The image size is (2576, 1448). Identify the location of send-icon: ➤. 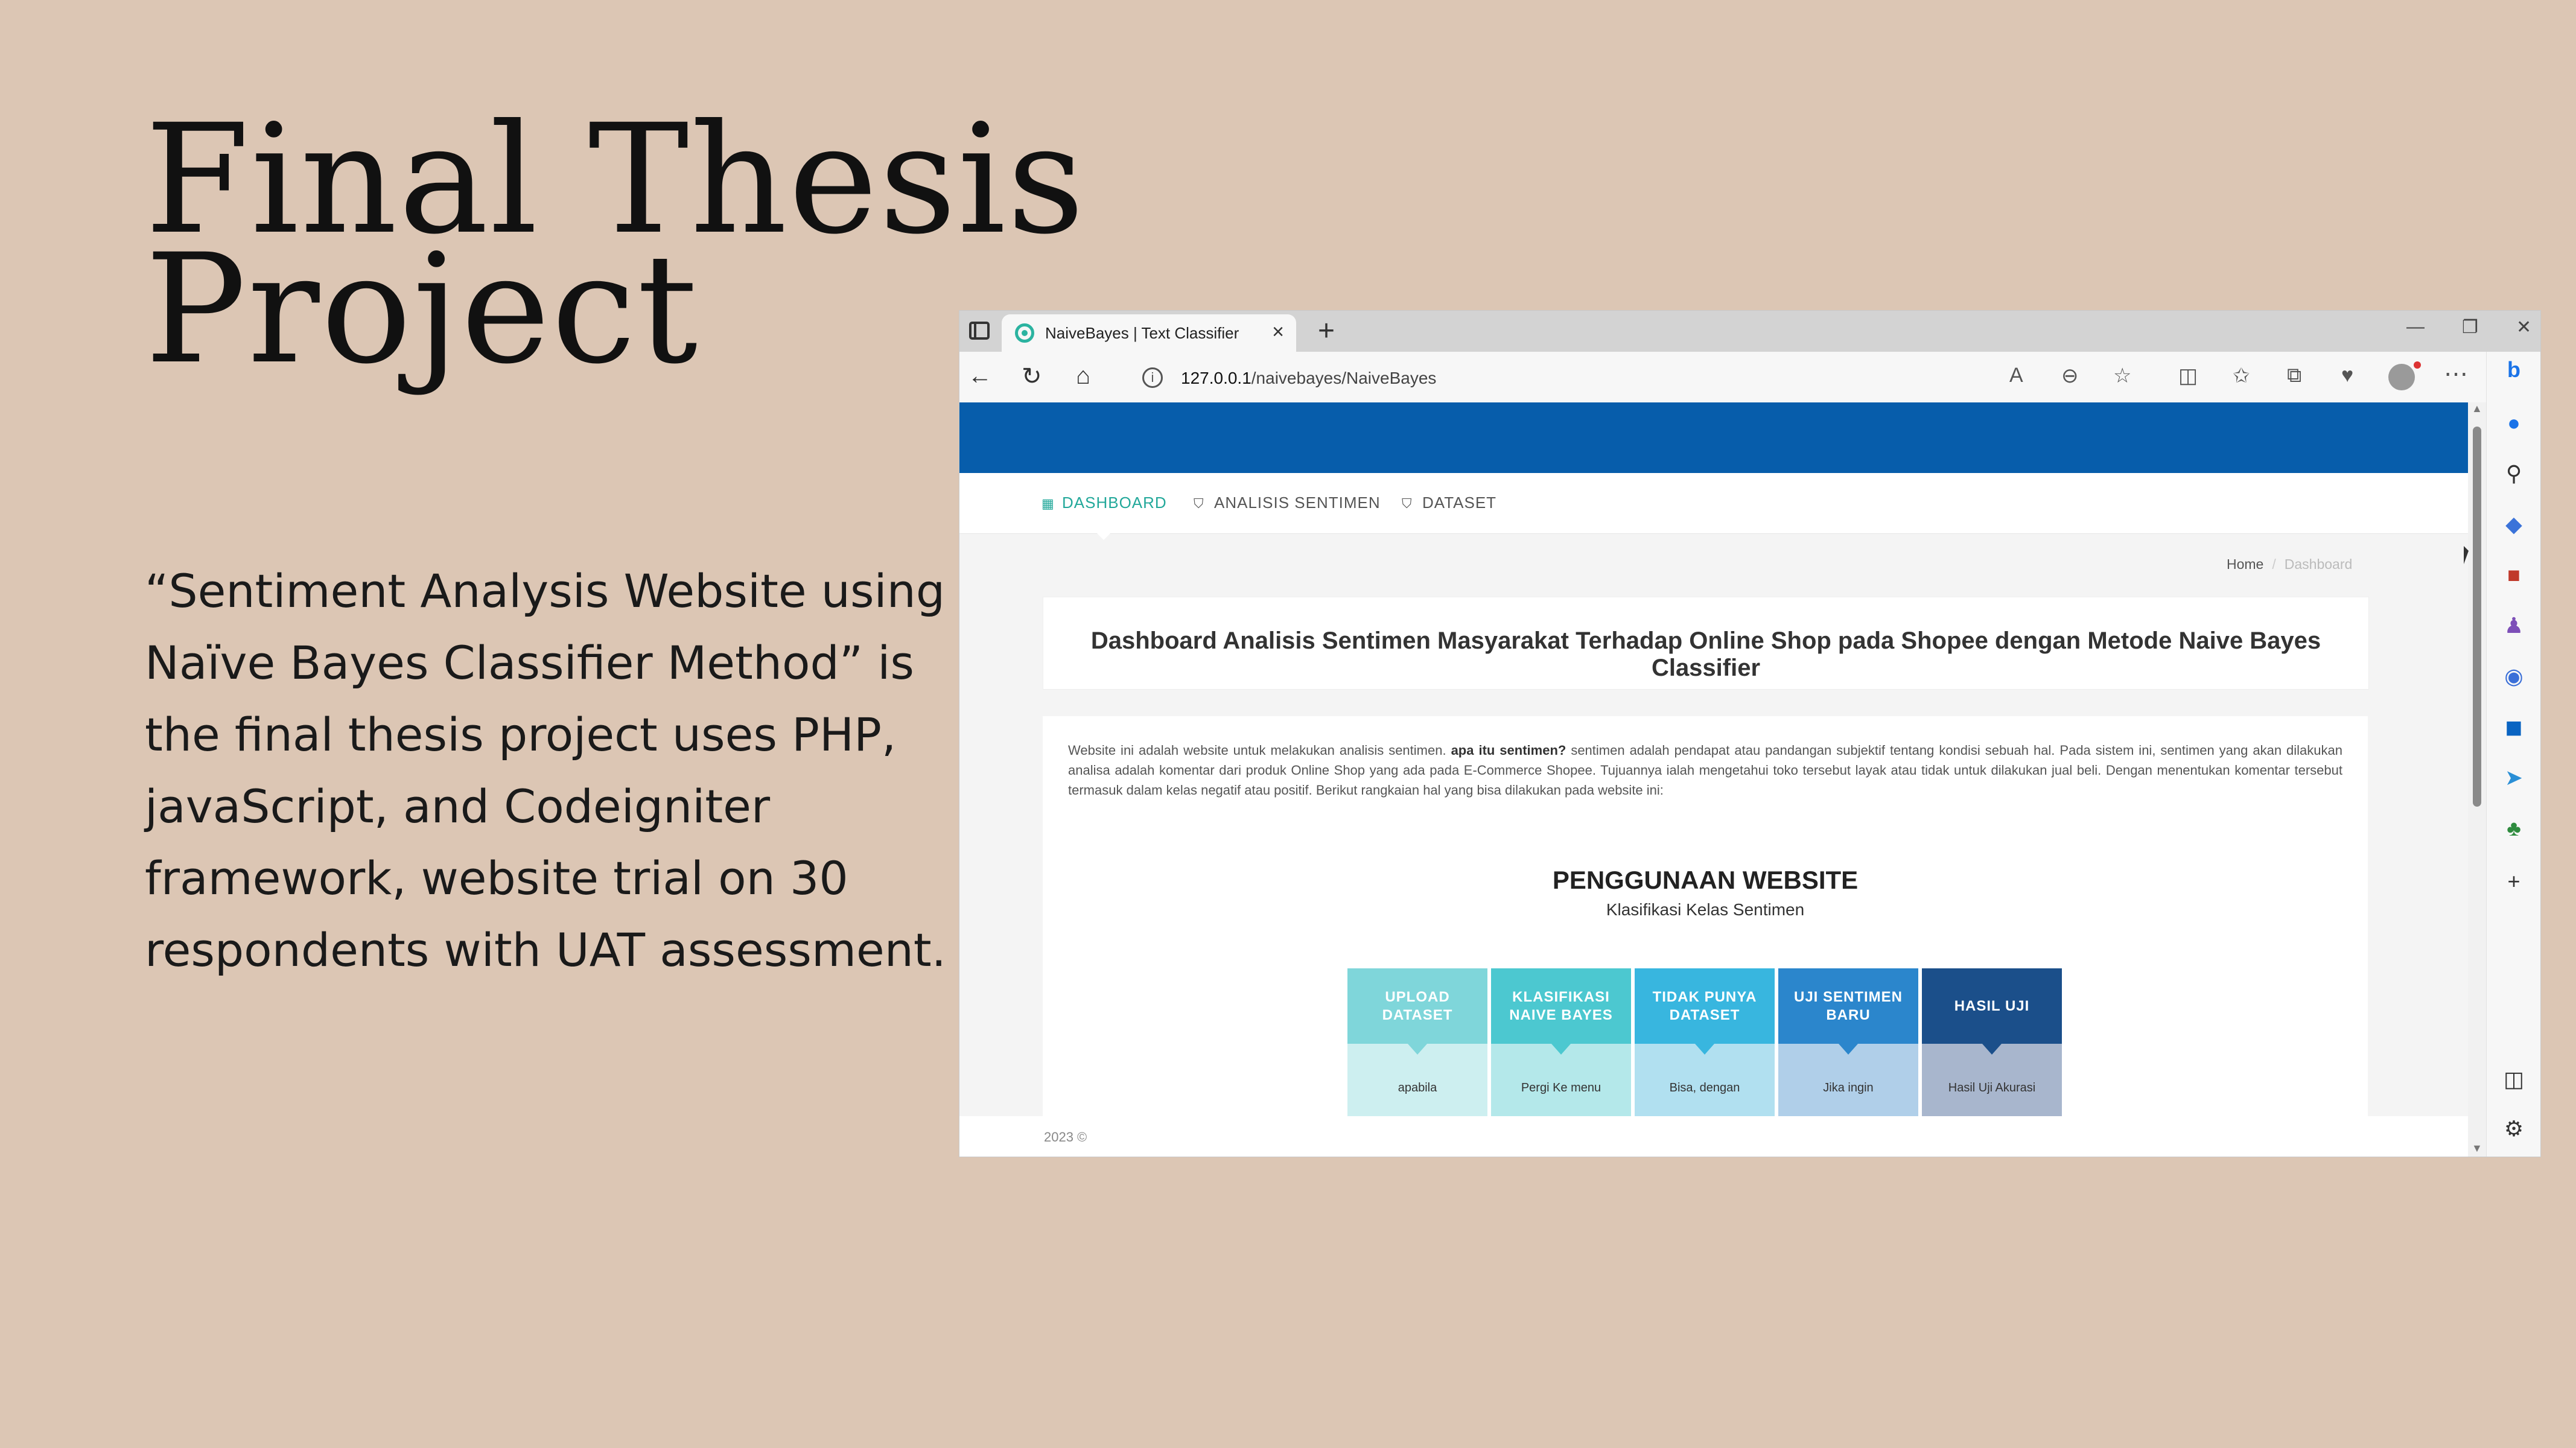
(2514, 778).